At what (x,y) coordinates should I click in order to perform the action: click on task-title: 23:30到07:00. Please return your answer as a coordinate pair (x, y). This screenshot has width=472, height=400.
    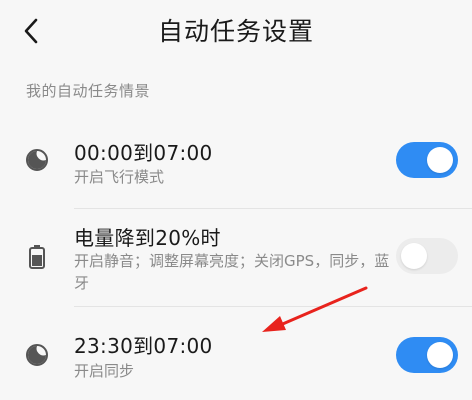
    Looking at the image, I should click on (143, 346).